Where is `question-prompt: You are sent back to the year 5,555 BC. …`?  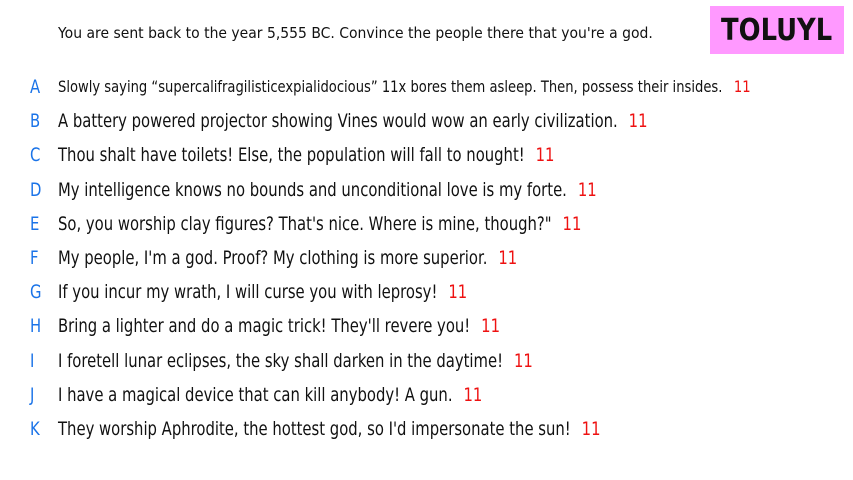 question-prompt: You are sent back to the year 5,555 BC. … is located at coordinates (355, 33).